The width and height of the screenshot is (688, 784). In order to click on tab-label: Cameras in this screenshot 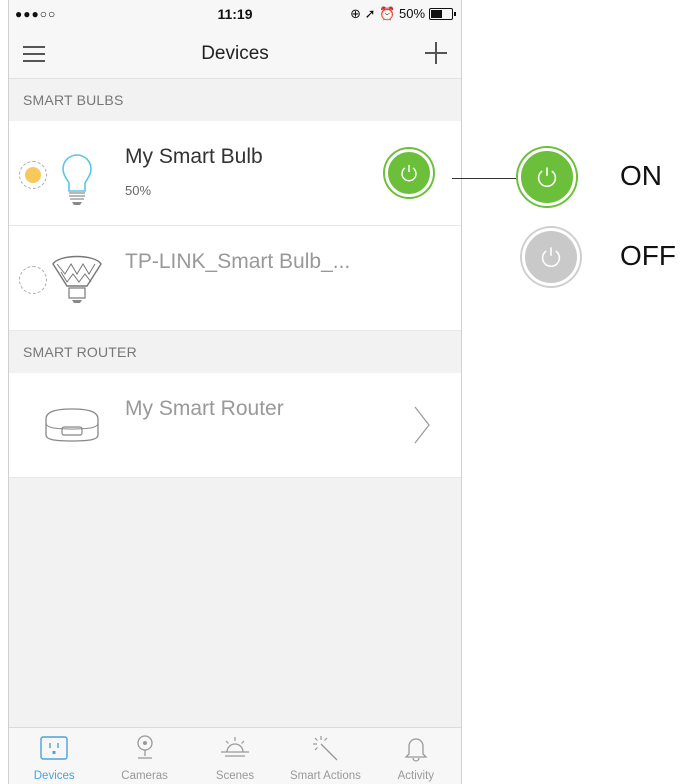, I will do `click(144, 776)`.